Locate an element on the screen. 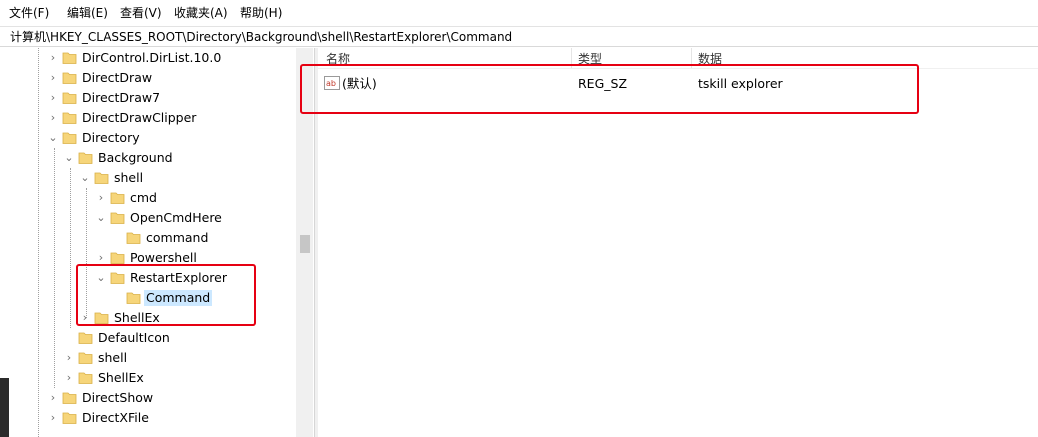  tree-item: ⌄ OpenCmdHere is located at coordinates (148, 218).